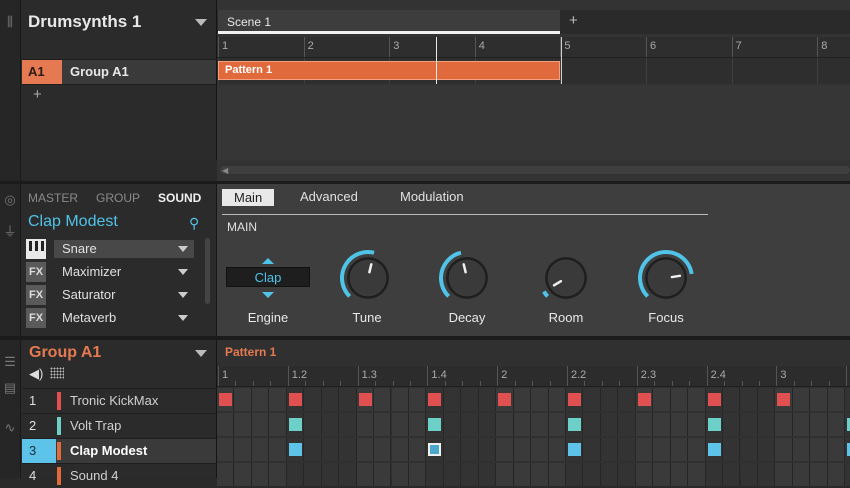 This screenshot has height=488, width=850. Describe the element at coordinates (573, 20) in the screenshot. I see `add-scene-button: +` at that location.